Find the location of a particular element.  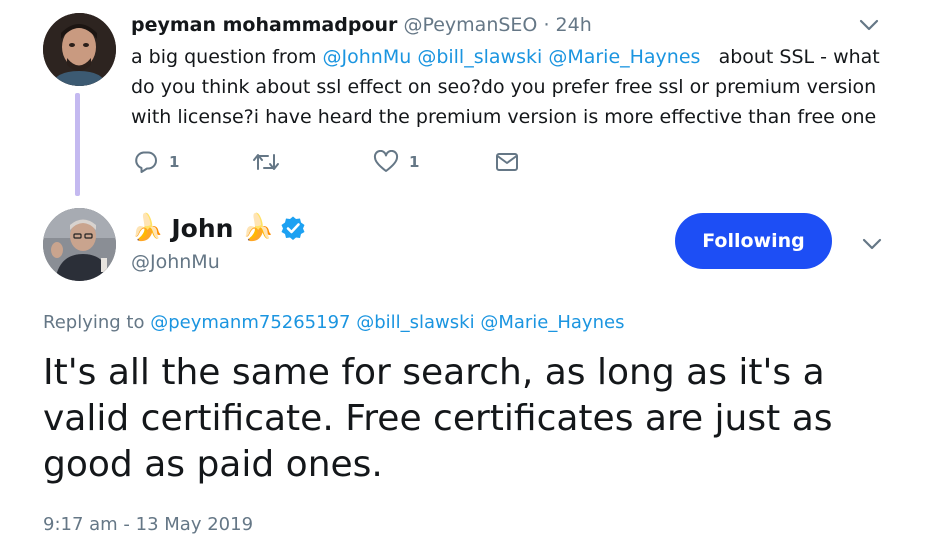

reply-button: 1 is located at coordinates (156, 162).